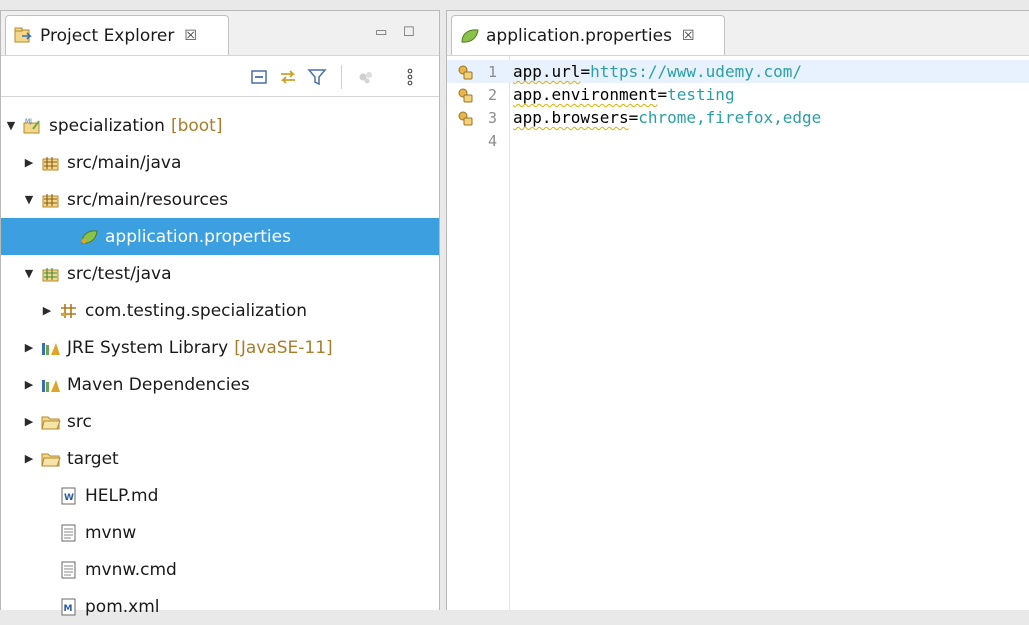 The image size is (1029, 625). I want to click on tree-item-maven-dependencies: ▶ Maven Dependencies, so click(220, 384).